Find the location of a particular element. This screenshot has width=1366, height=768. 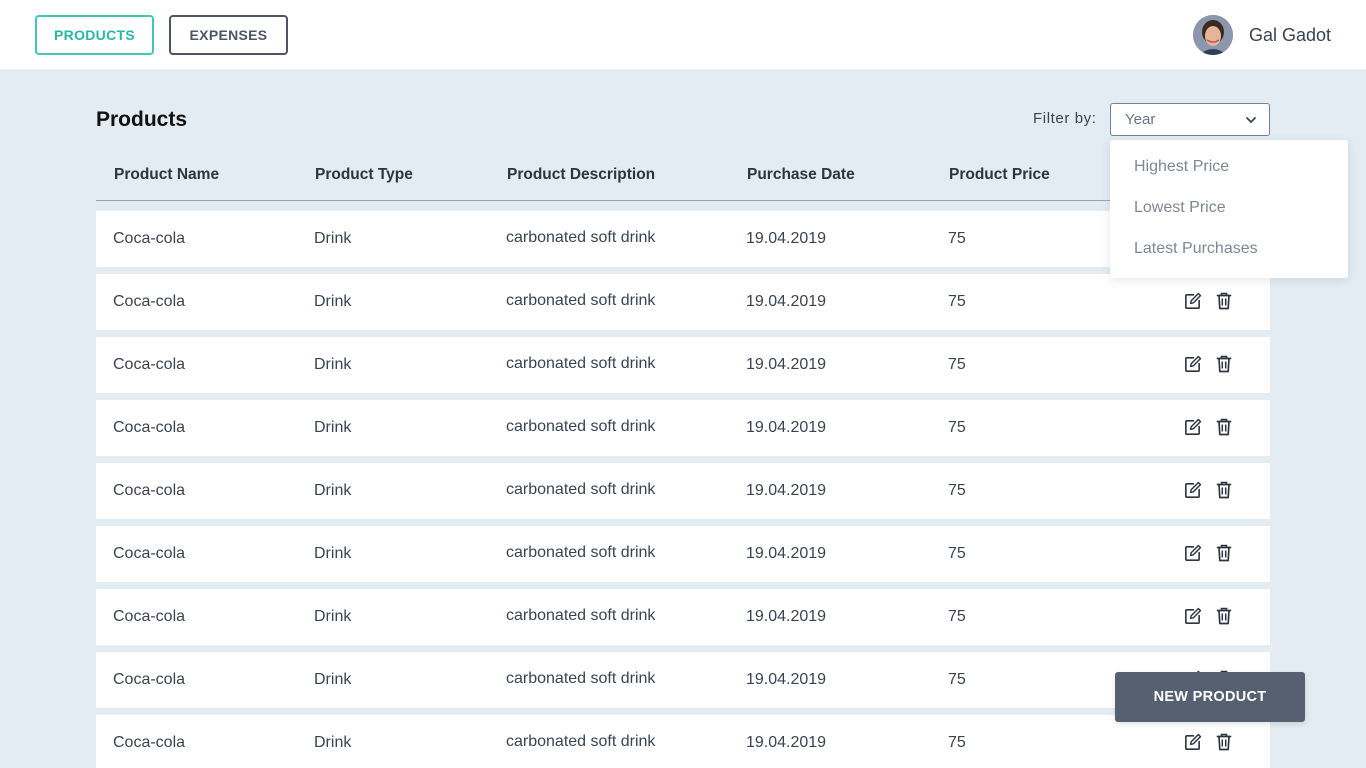

column-header-product-type: Product Type is located at coordinates (364, 175).